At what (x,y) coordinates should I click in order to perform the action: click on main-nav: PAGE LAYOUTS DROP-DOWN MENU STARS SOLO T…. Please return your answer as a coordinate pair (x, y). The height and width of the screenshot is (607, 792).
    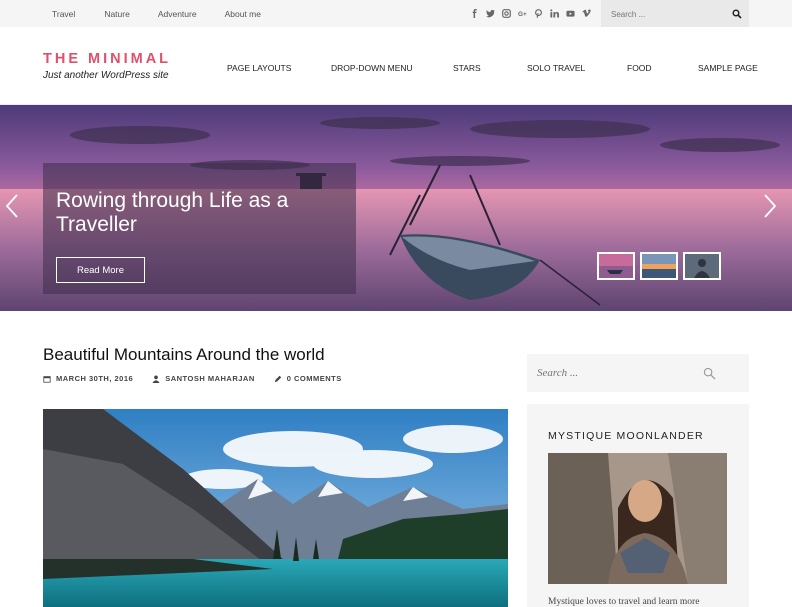
    Looking at the image, I should click on (396, 69).